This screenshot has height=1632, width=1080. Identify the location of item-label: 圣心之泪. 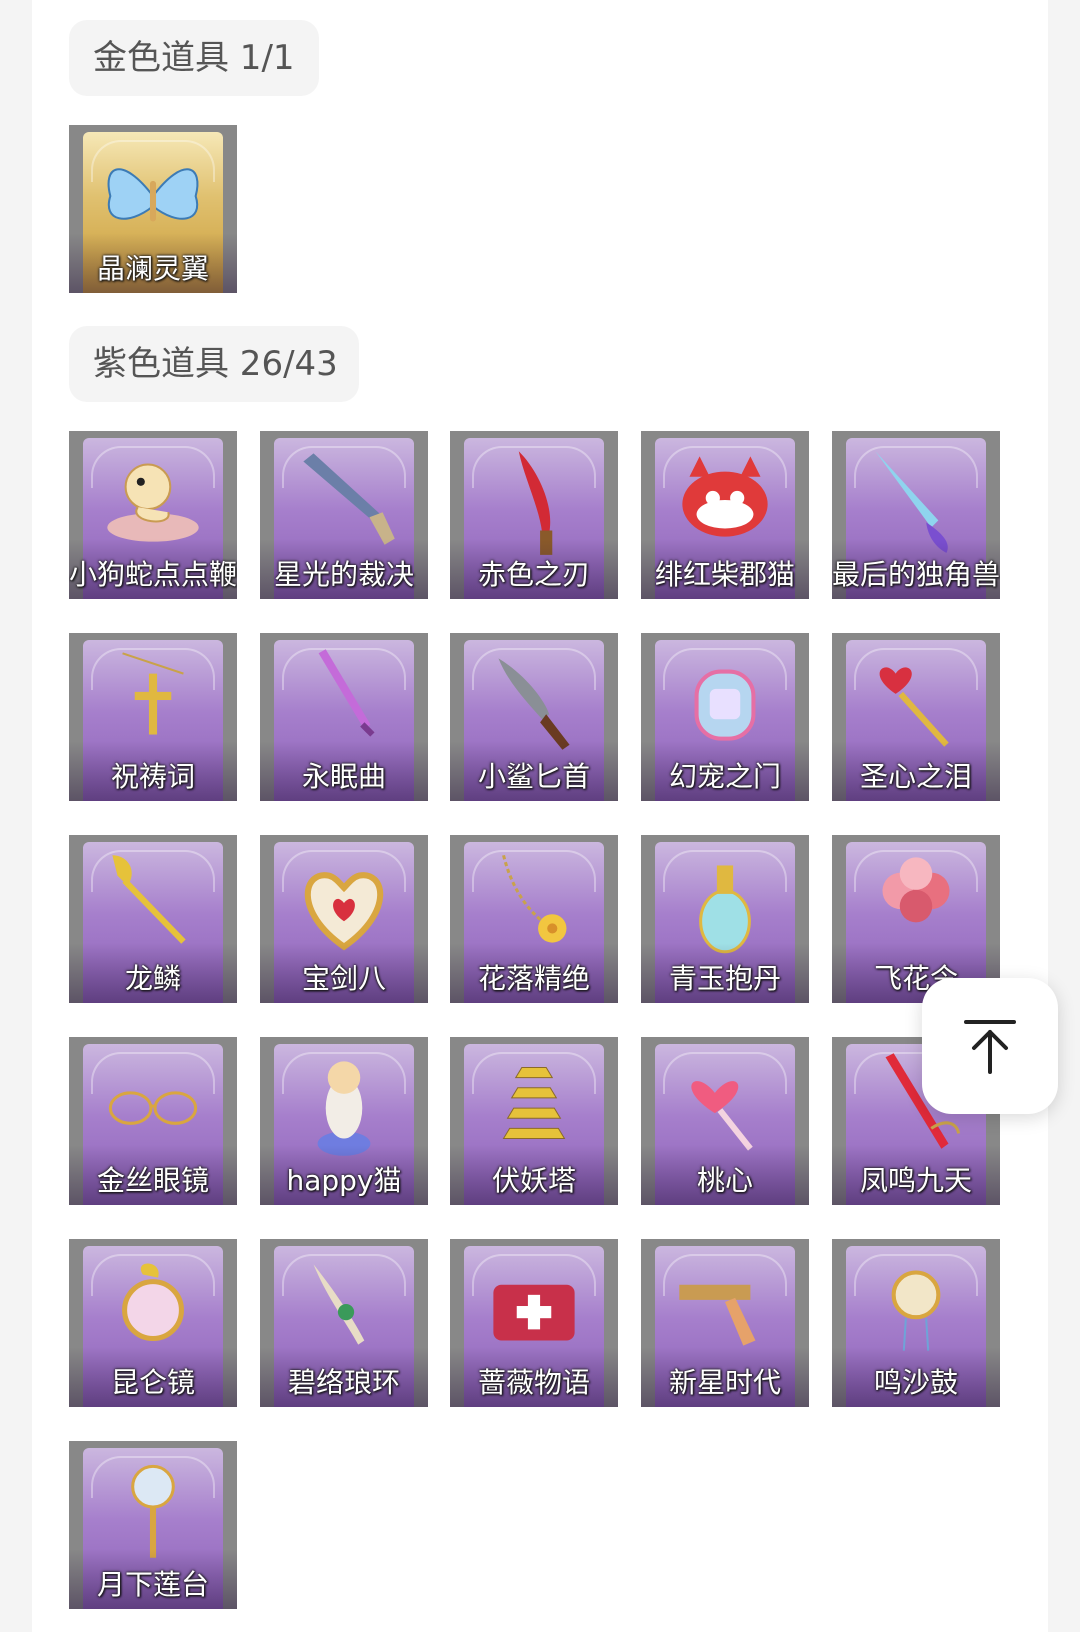
(915, 776).